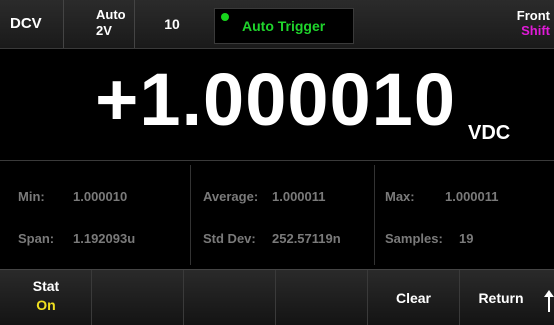  Describe the element at coordinates (46, 305) in the screenshot. I see `stat-softkey-state: On` at that location.